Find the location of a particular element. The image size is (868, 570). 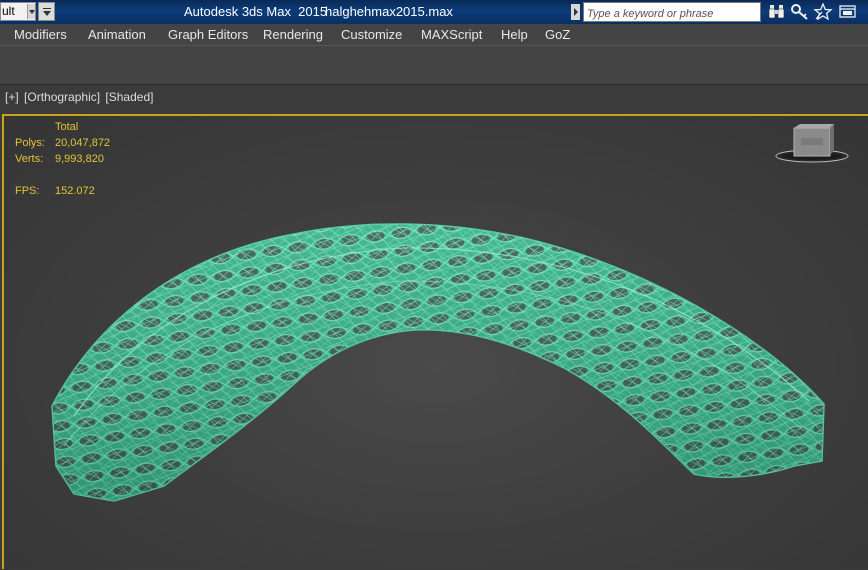

menu-help: Help is located at coordinates (514, 34).